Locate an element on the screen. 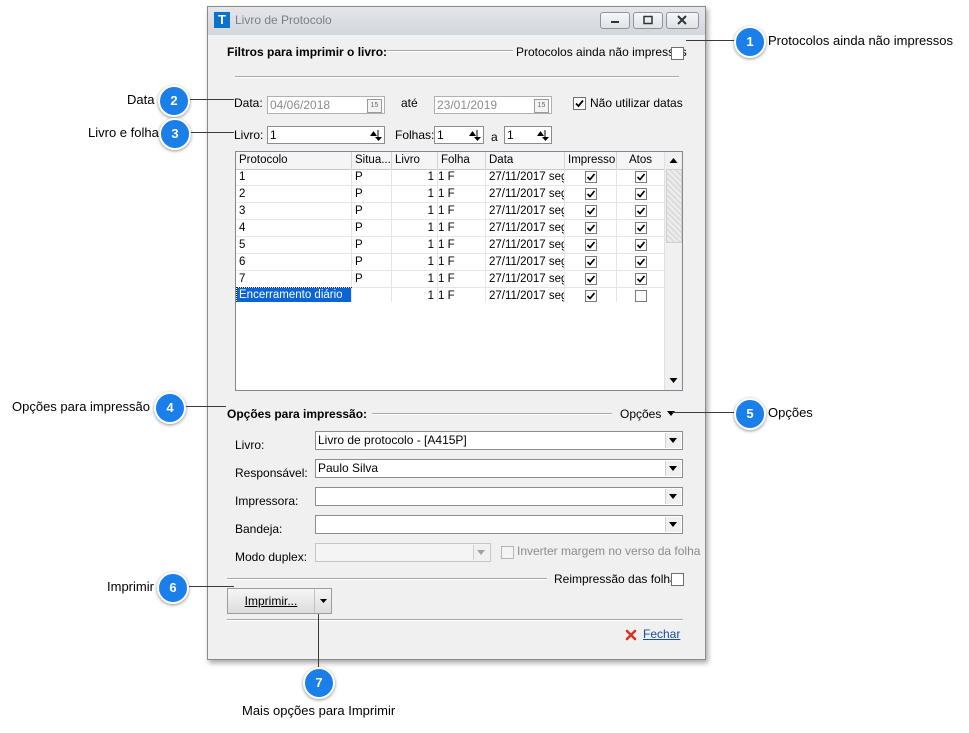 The width and height of the screenshot is (969, 733). page-to-spinner: 1 is located at coordinates (528, 135).